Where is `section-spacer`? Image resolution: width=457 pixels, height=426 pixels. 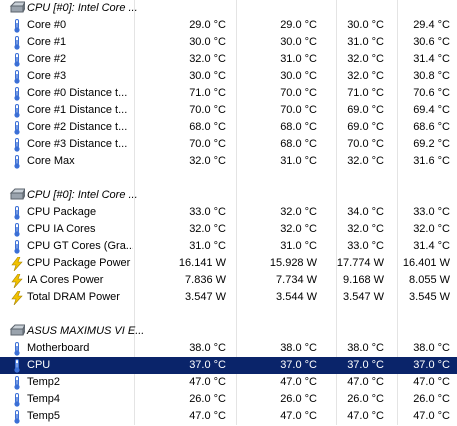 section-spacer is located at coordinates (228, 314).